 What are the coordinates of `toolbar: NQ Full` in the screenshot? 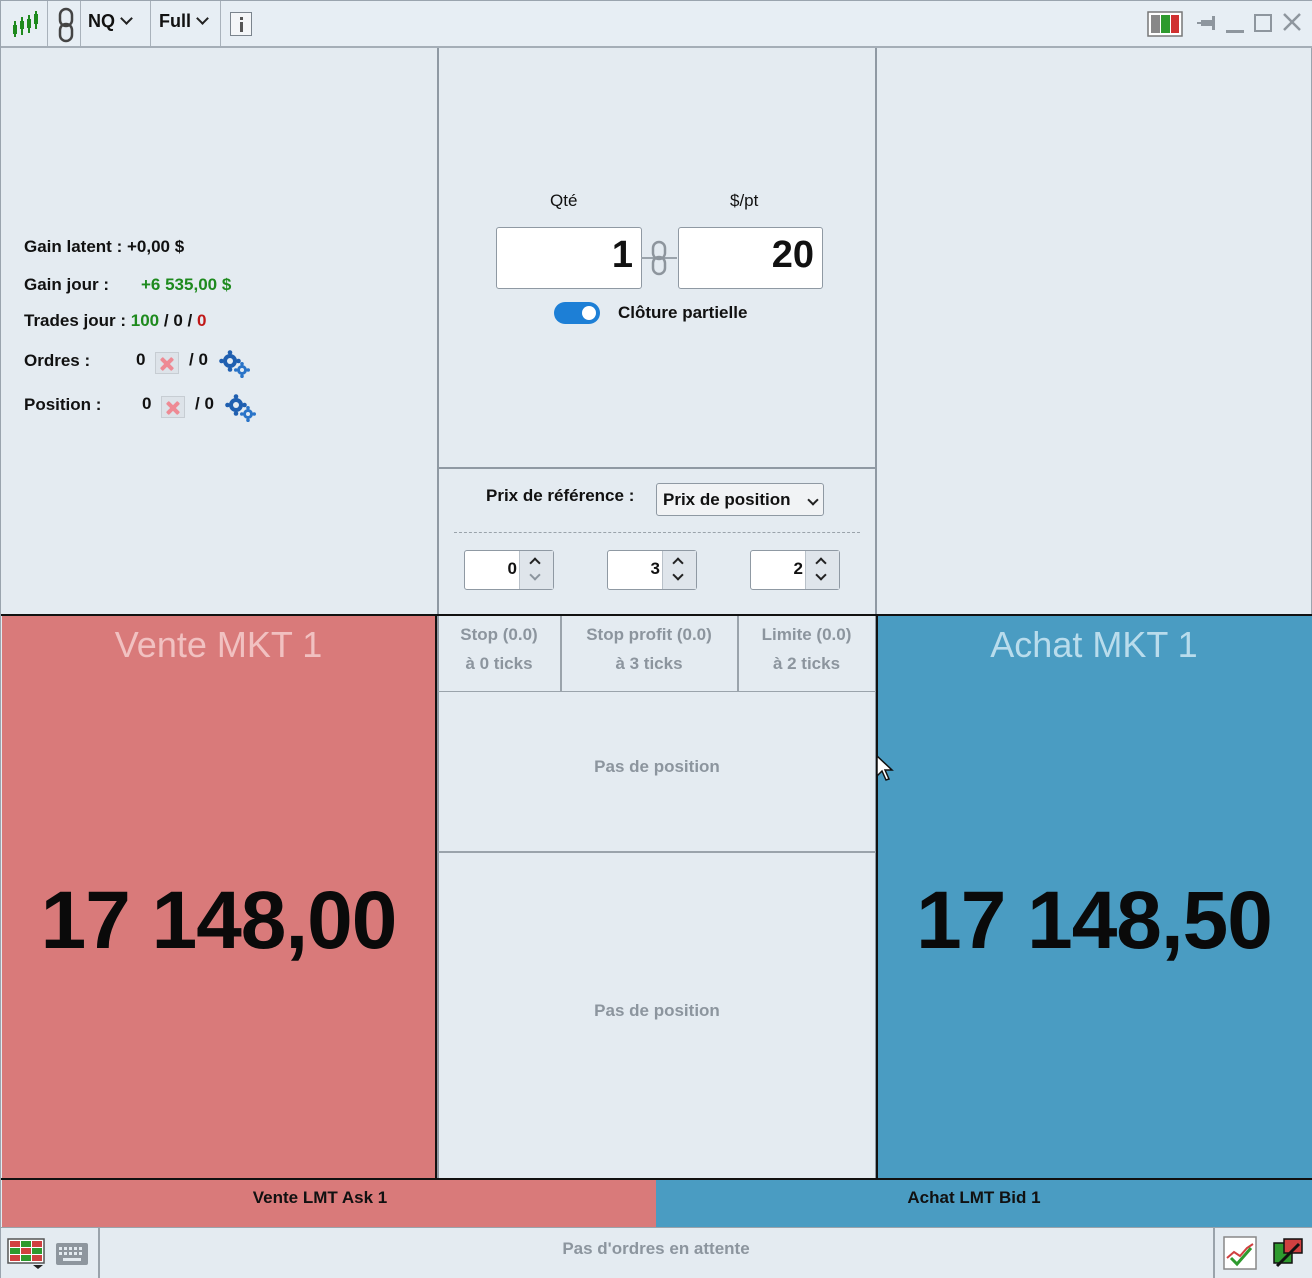 It's located at (656, 24).